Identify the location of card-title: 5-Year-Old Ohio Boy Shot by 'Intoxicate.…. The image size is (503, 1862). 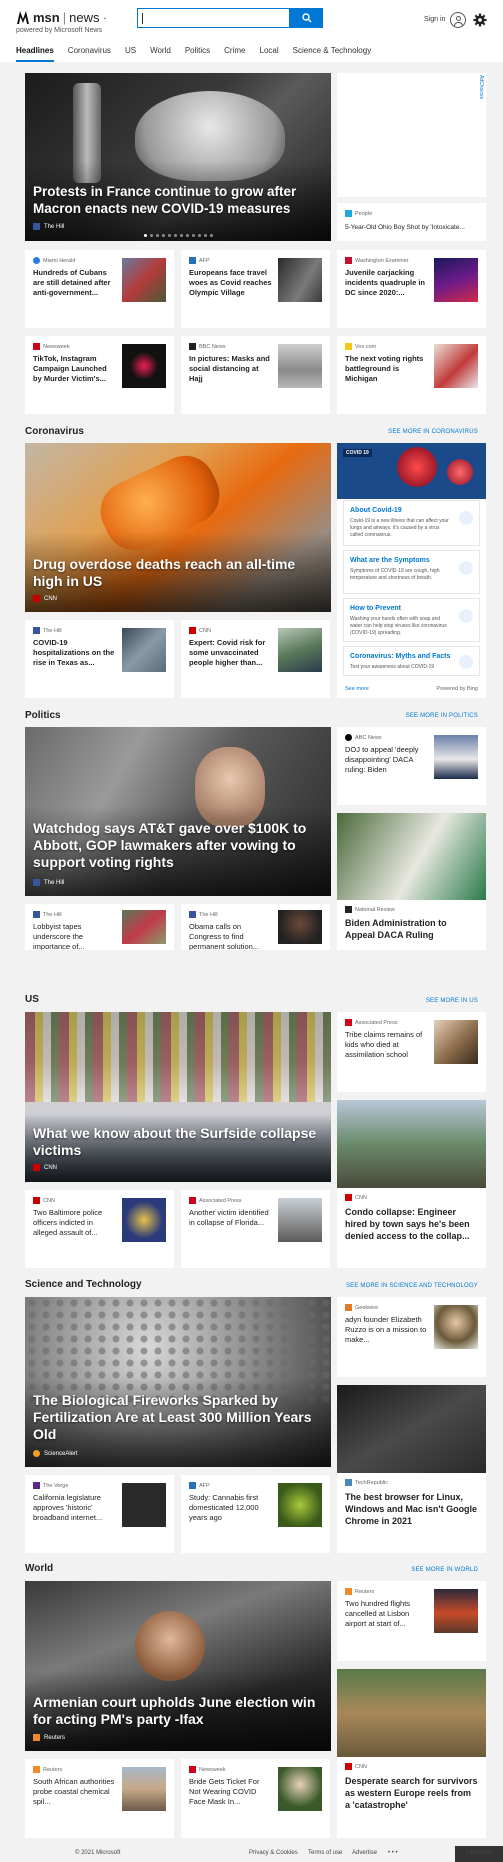
(405, 228).